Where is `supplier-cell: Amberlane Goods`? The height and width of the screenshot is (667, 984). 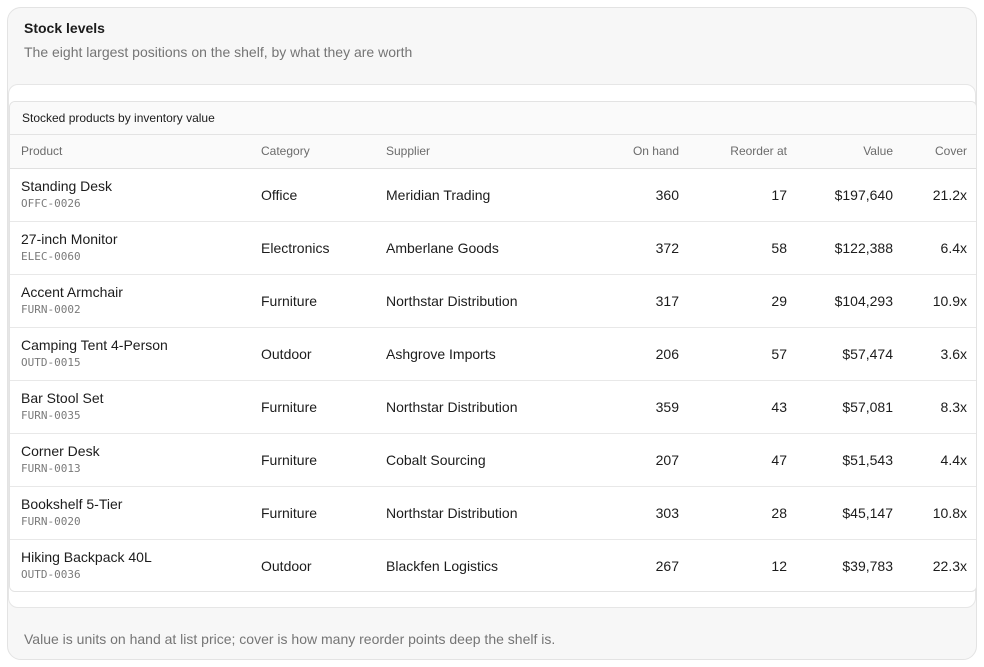 supplier-cell: Amberlane Goods is located at coordinates (486, 248).